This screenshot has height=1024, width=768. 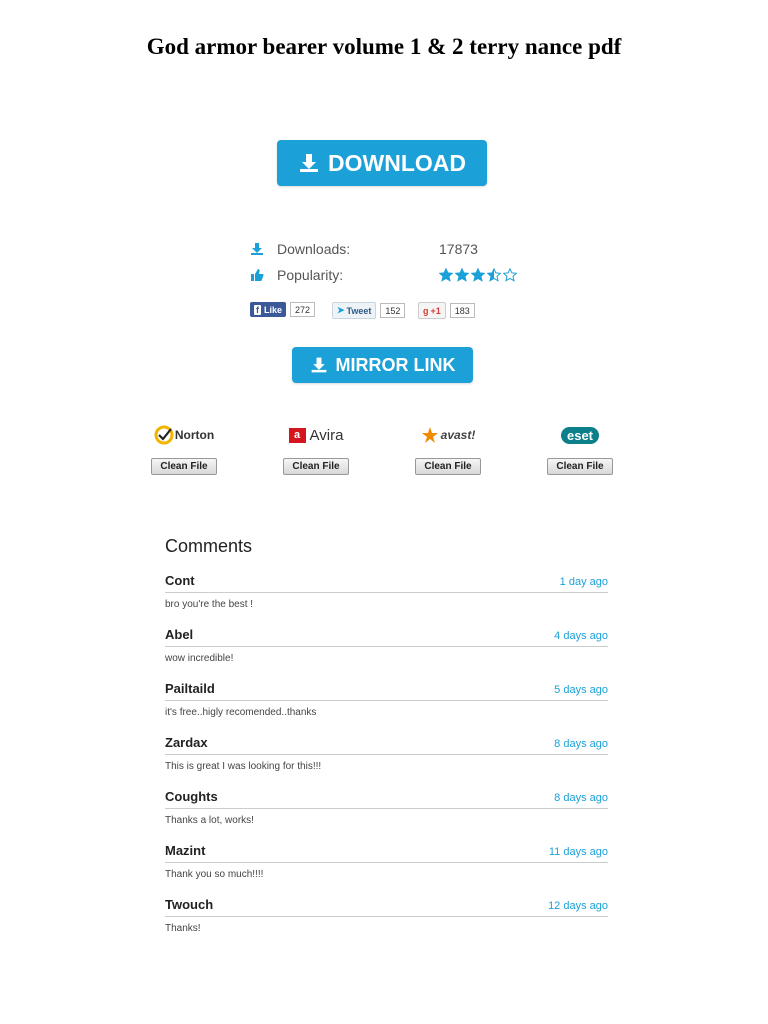 I want to click on downloads-row: Downloads: 17873, so click(x=364, y=249).